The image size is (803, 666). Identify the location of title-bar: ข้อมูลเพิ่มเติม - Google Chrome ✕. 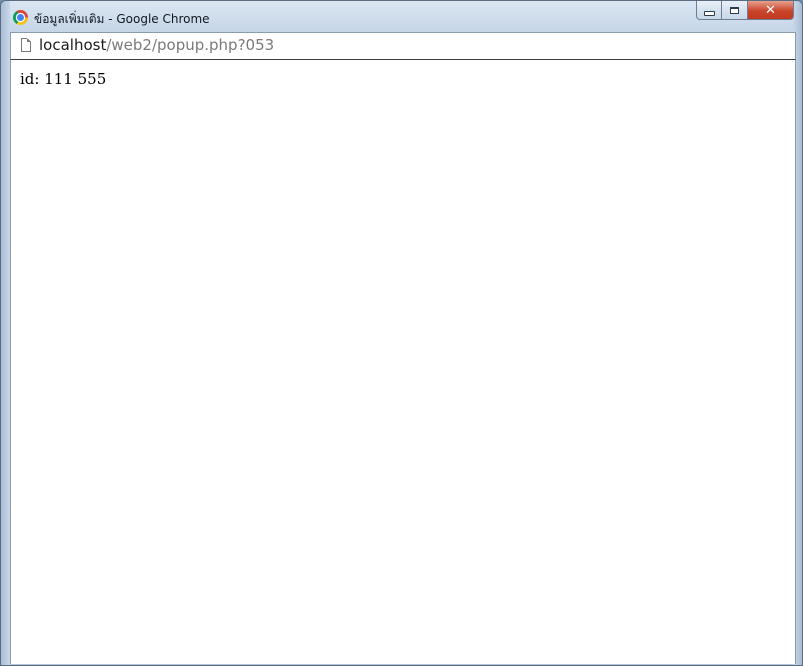
(401, 16).